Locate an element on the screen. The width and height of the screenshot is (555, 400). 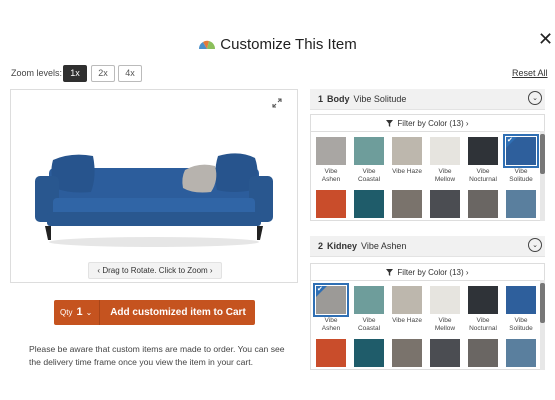
section-number: 1 is located at coordinates (321, 99).